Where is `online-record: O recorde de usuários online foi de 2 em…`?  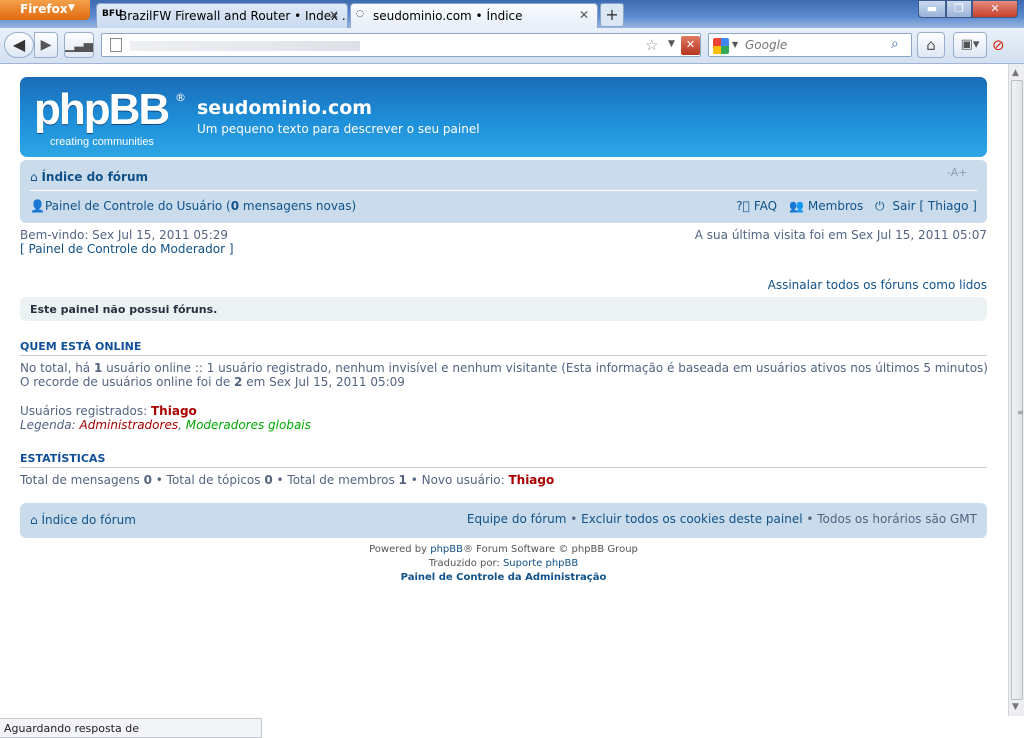 online-record: O recorde de usuários online foi de 2 em… is located at coordinates (212, 382).